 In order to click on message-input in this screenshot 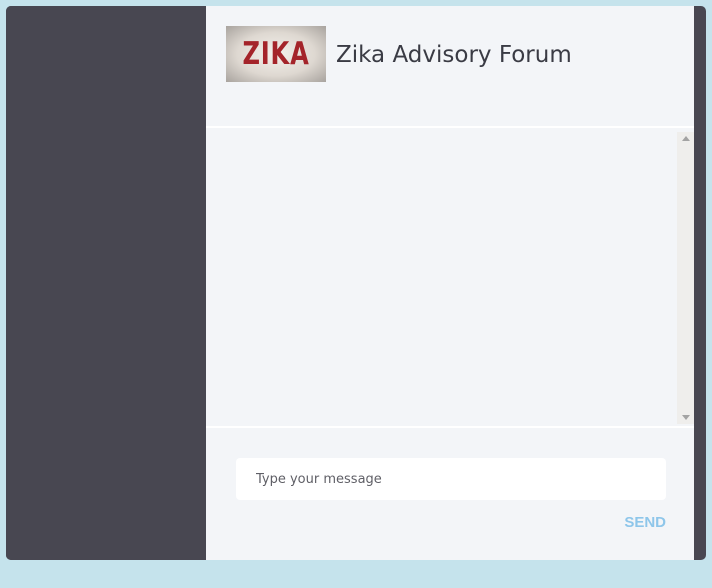, I will do `click(451, 479)`.